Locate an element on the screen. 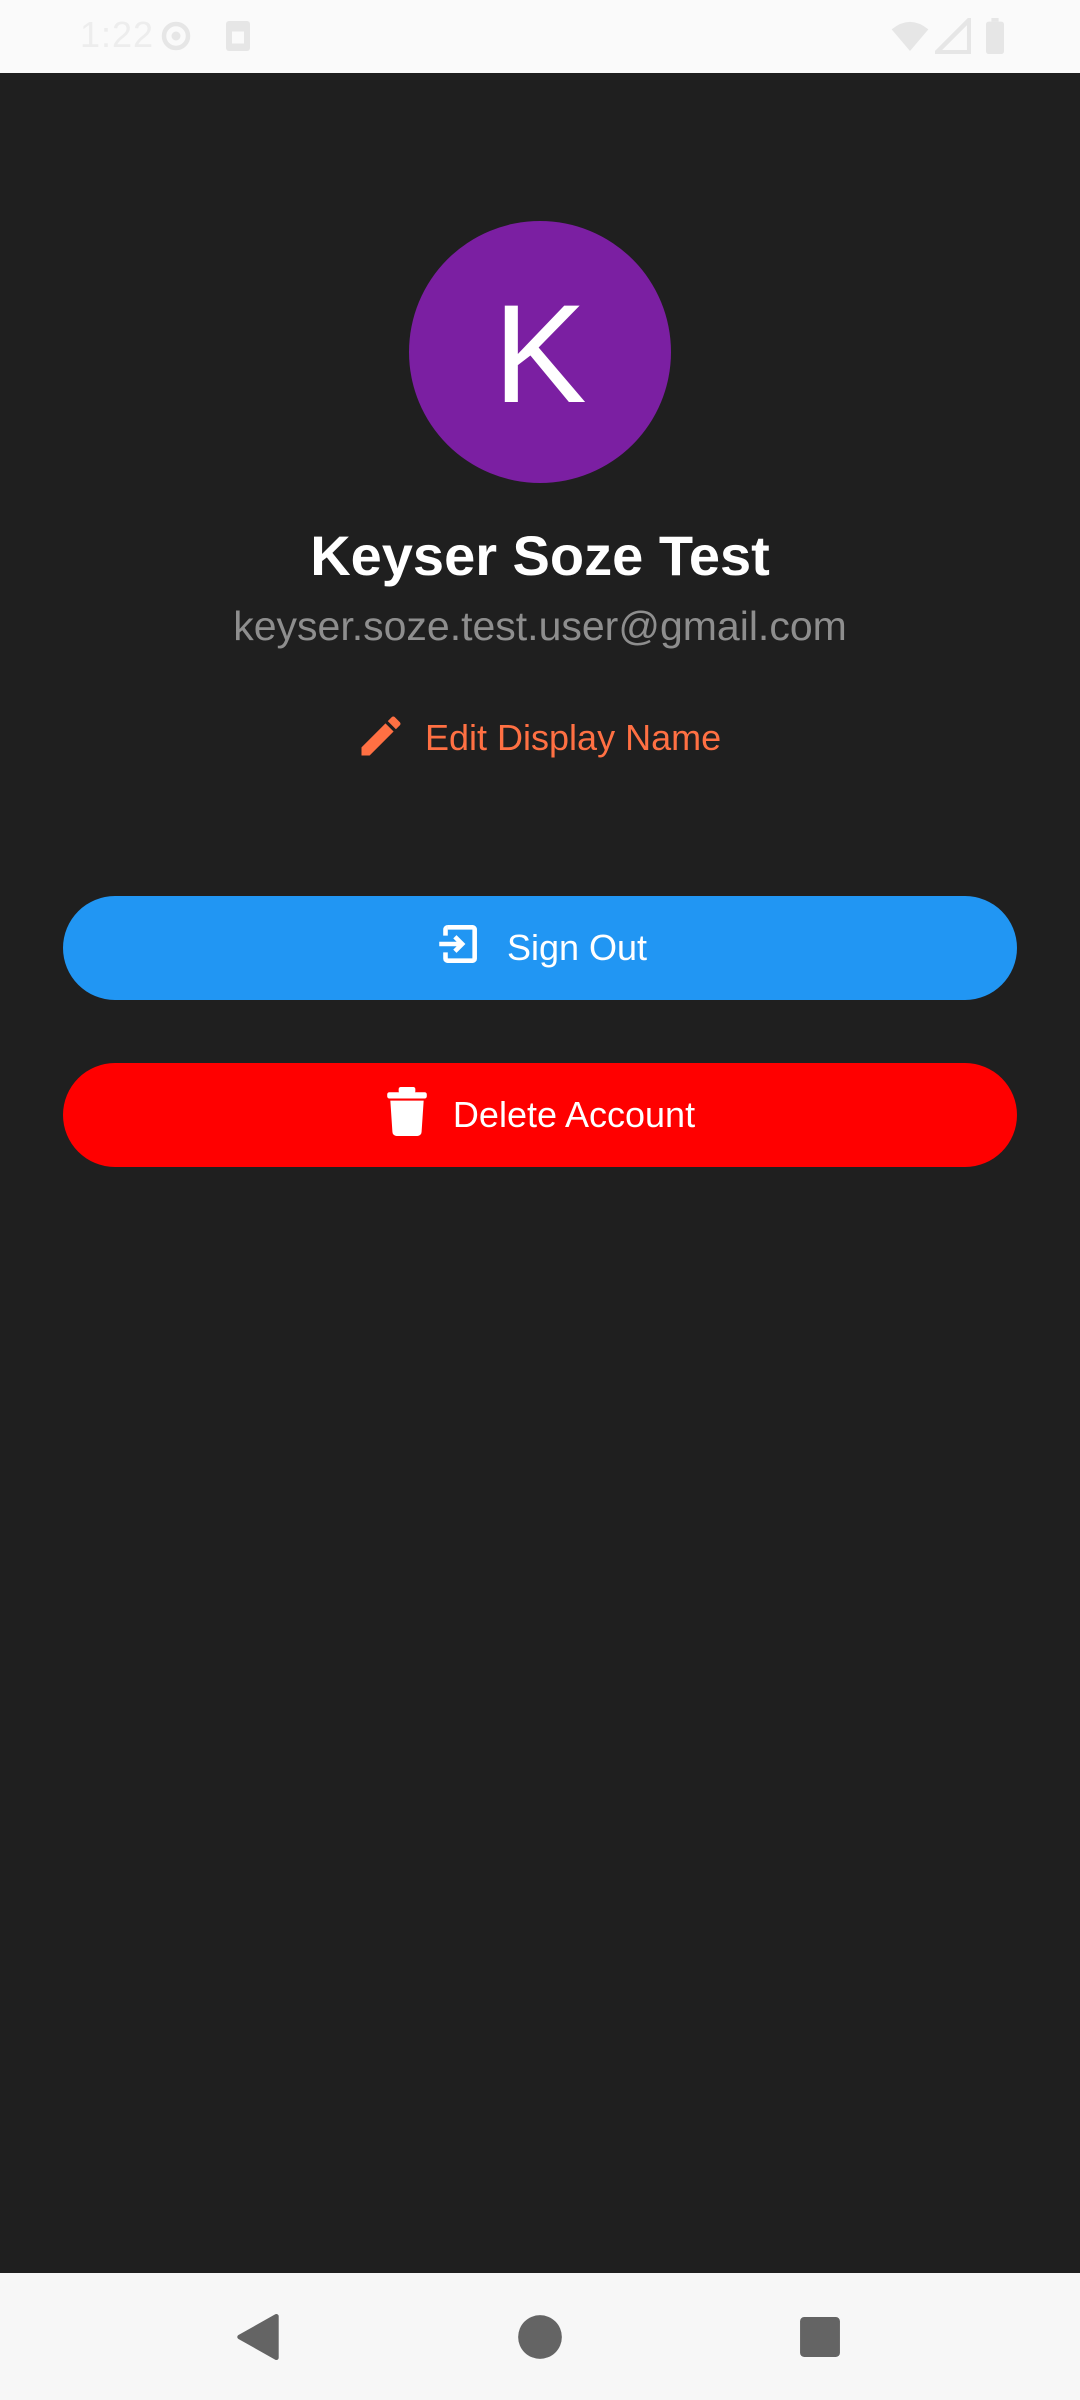 This screenshot has width=1080, height=2400. sign-out-button: Sign Out is located at coordinates (540, 948).